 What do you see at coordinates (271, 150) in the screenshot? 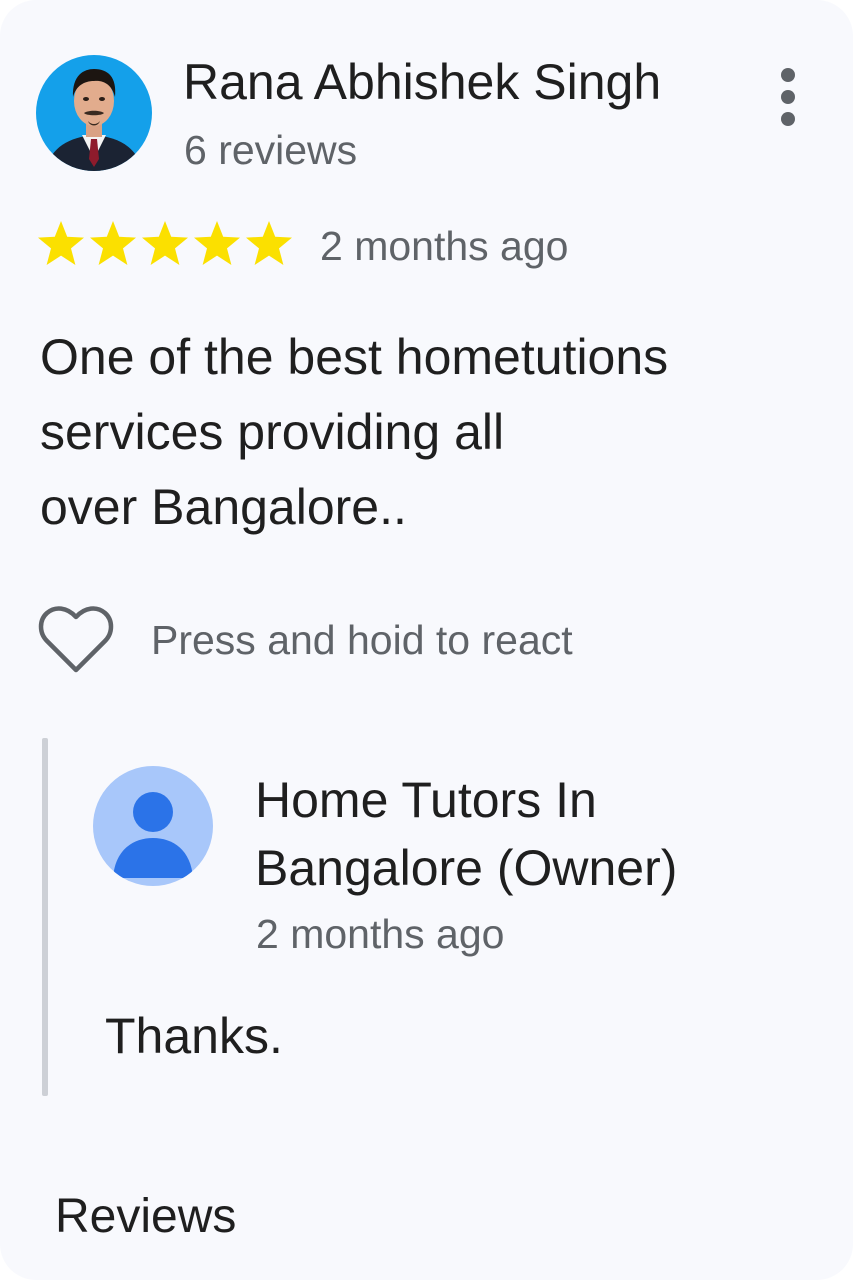
I see `review-count: 6 reviews` at bounding box center [271, 150].